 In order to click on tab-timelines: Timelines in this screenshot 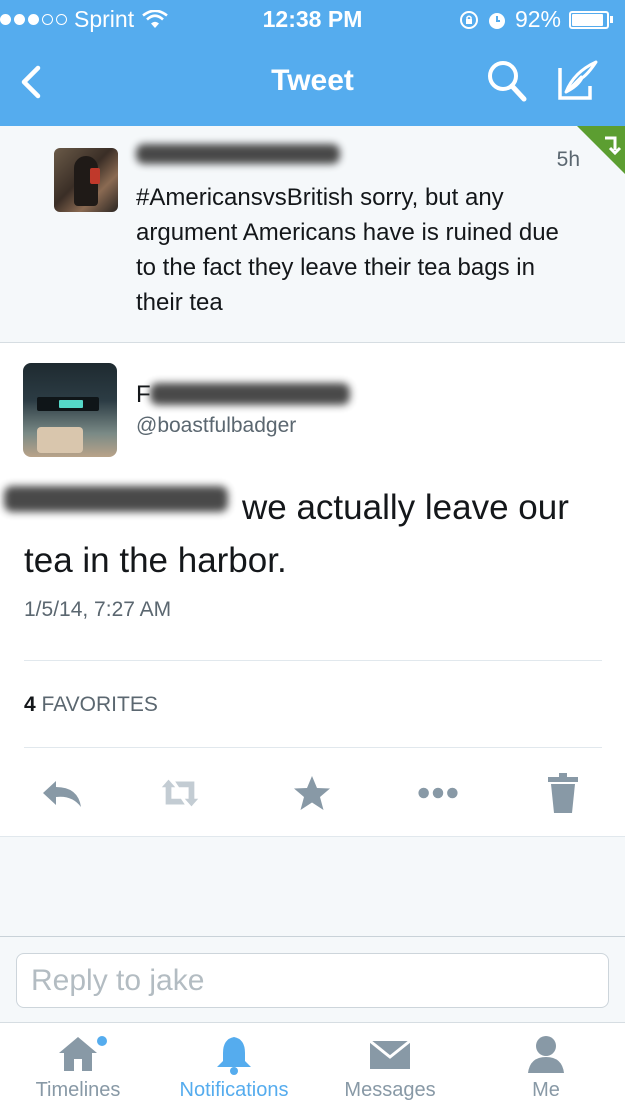, I will do `click(78, 1066)`.